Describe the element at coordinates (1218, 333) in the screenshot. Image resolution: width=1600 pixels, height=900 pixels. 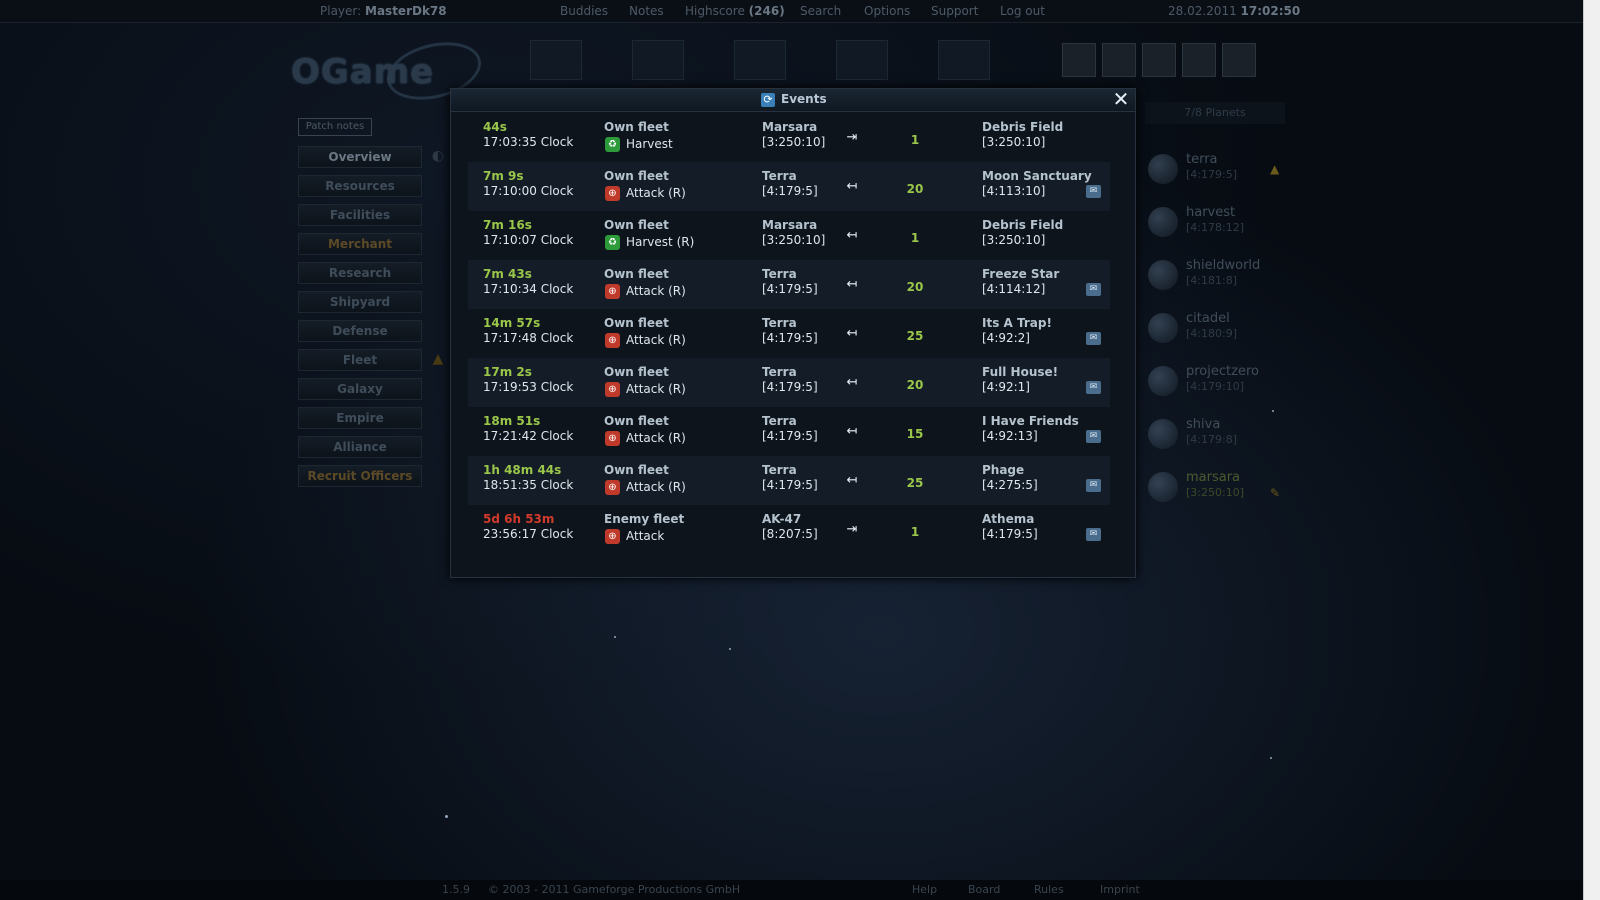
I see `planet-item-citadel: citadel [4:180:9]` at that location.